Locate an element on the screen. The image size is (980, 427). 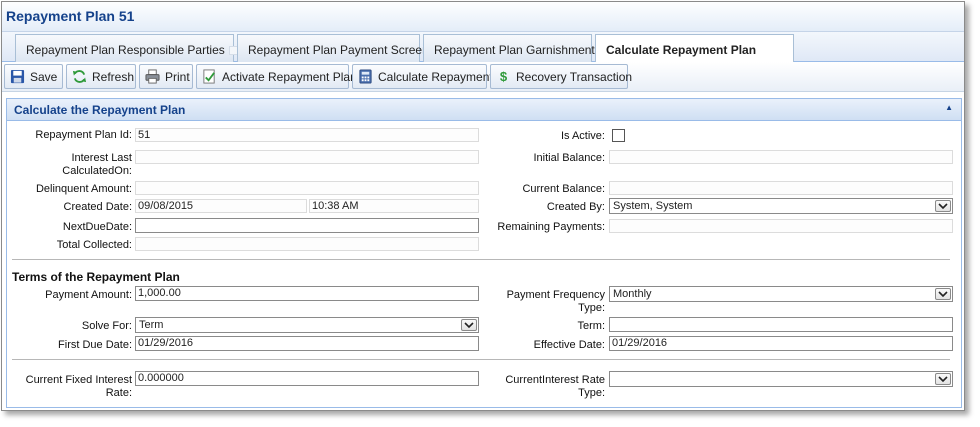
calculate-repayment-button: Calculate Repayment is located at coordinates (422, 76).